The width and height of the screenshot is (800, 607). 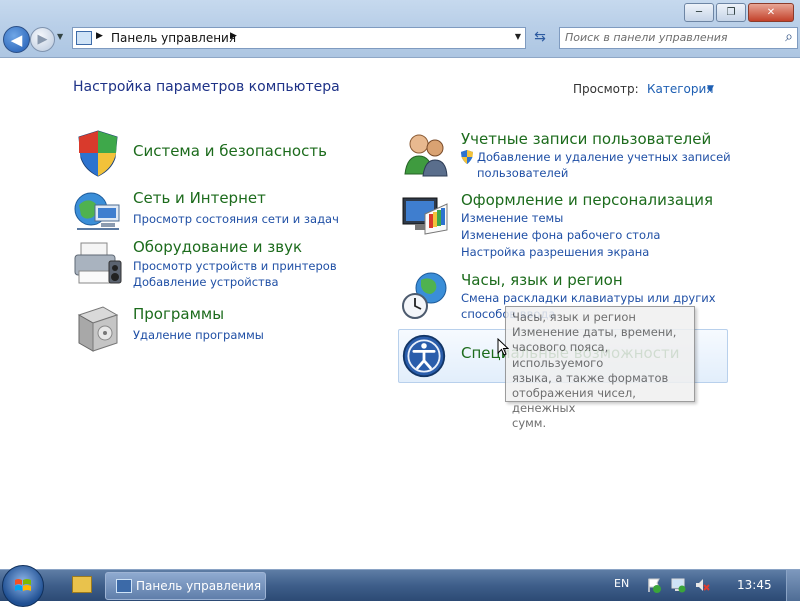 I want to click on breadcrumb-control-panel: Панель управления, so click(x=173, y=38).